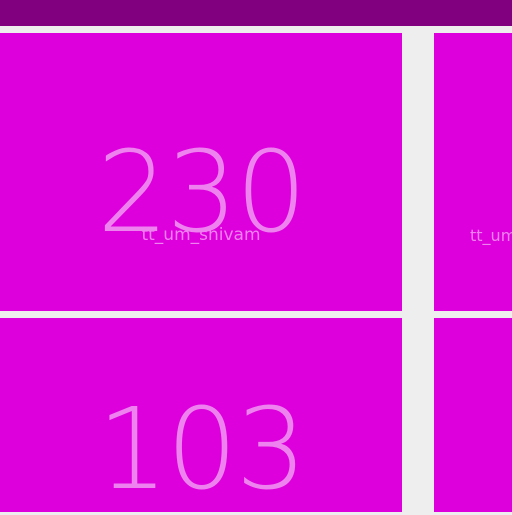 The image size is (512, 515). Describe the element at coordinates (491, 235) in the screenshot. I see `tile-label: tt_um` at that location.